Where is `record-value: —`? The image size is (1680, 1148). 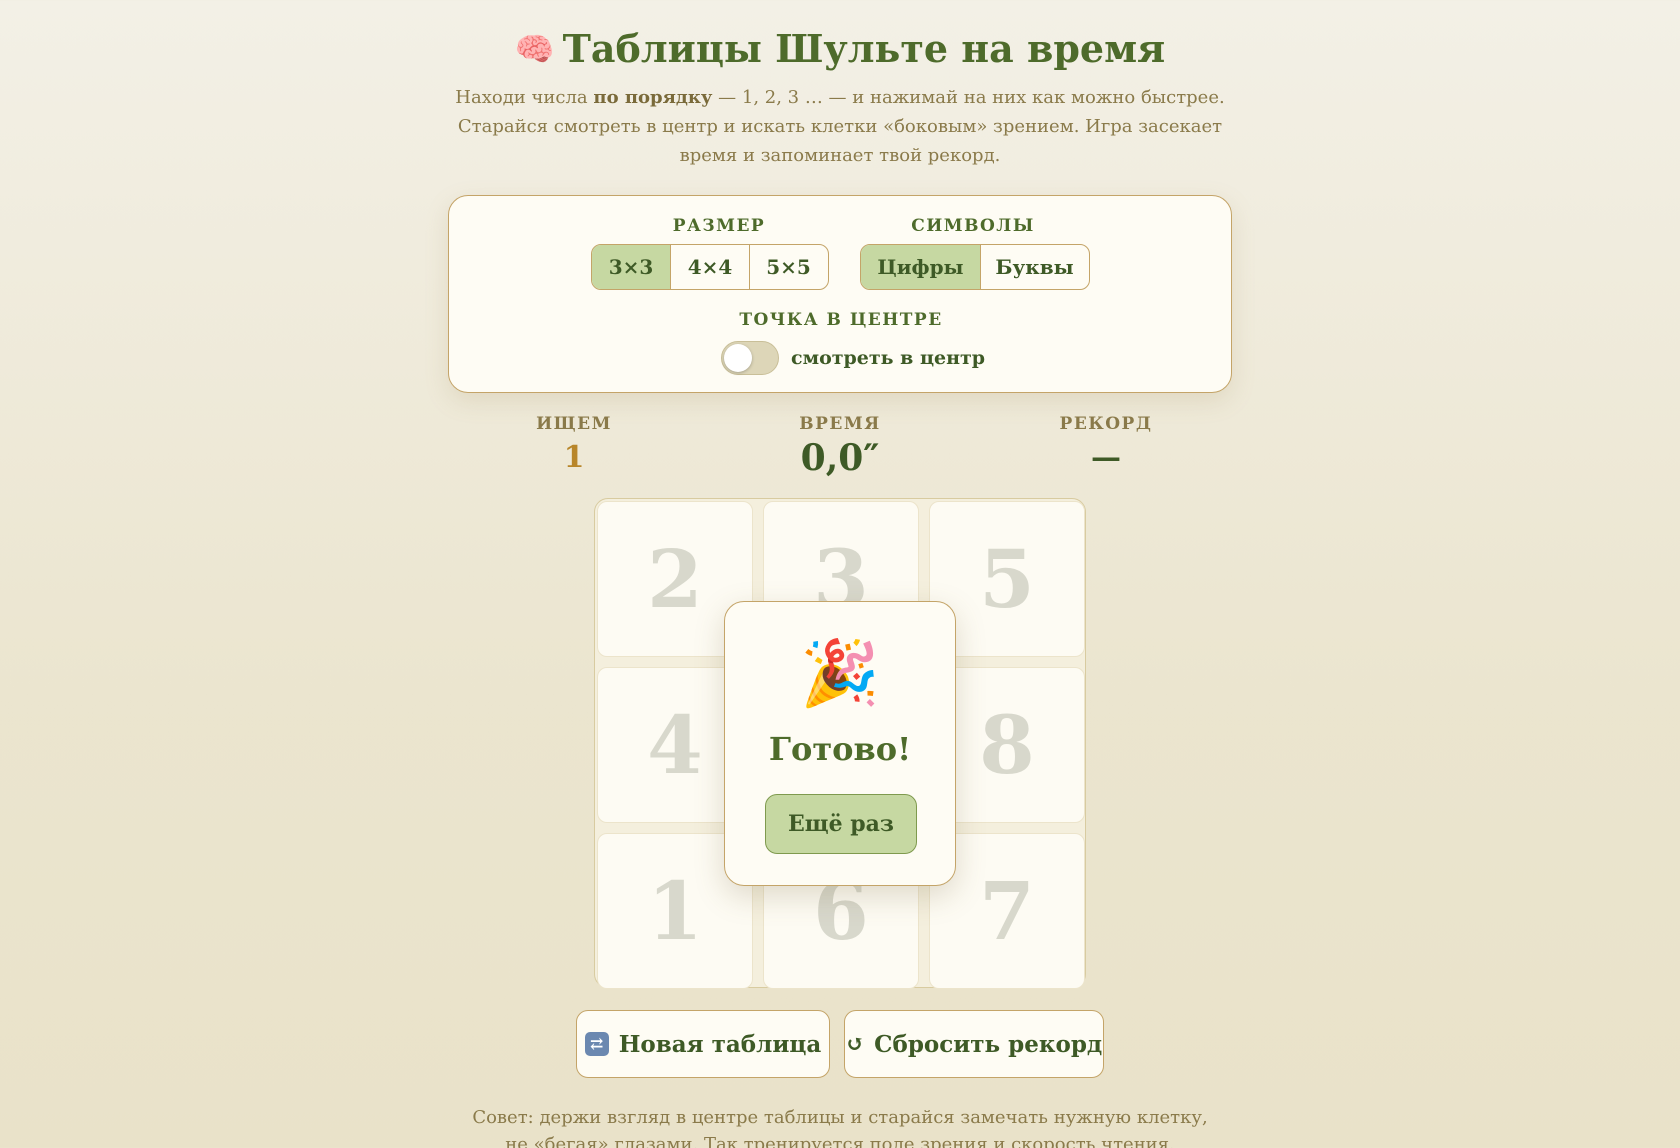
record-value: — is located at coordinates (1106, 457).